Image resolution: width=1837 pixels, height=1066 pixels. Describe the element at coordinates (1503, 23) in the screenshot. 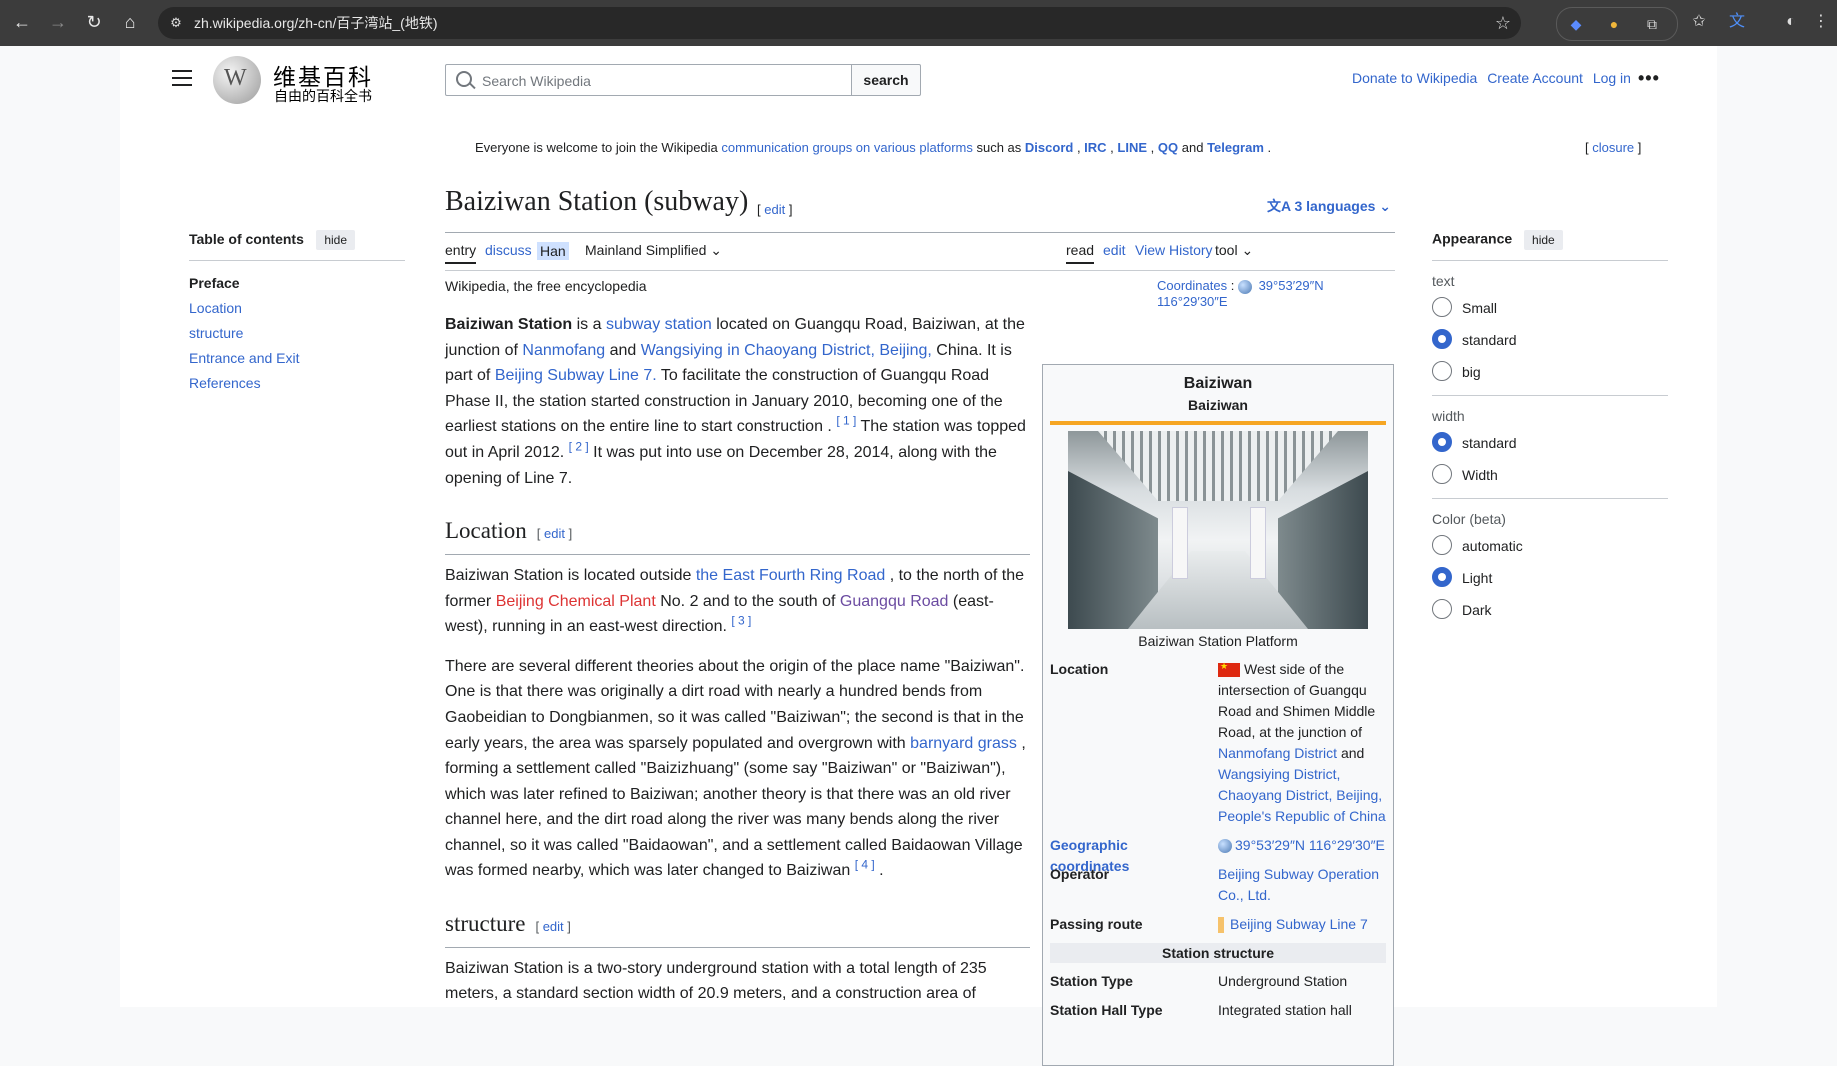

I see `bookmark-star-icon: ☆` at that location.